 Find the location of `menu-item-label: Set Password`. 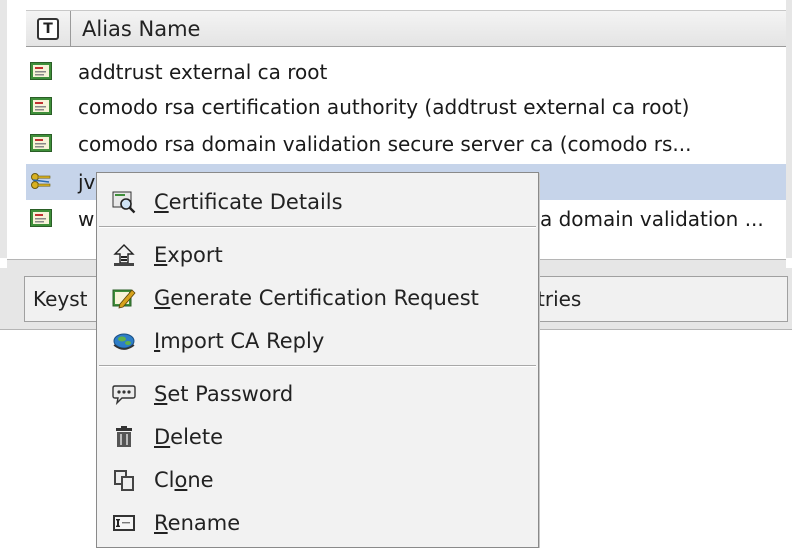

menu-item-label: Set Password is located at coordinates (224, 394).